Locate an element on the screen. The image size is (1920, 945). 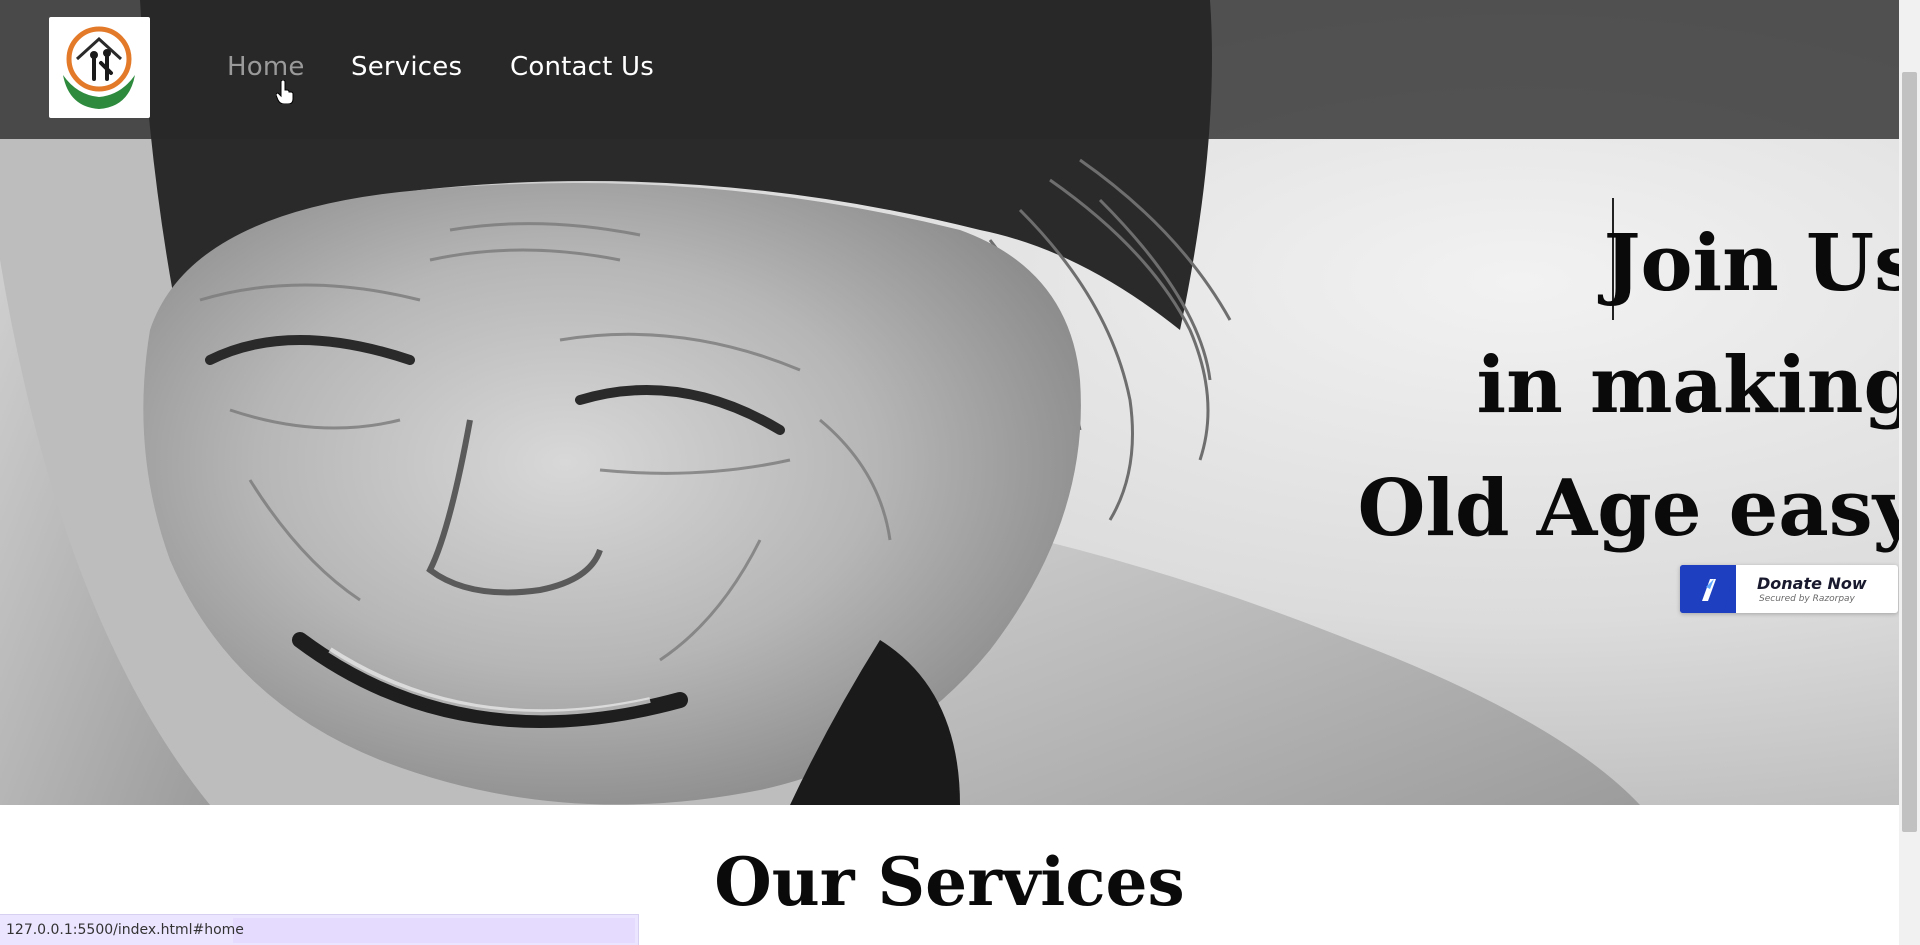
razorpay-icon is located at coordinates (1708, 589).